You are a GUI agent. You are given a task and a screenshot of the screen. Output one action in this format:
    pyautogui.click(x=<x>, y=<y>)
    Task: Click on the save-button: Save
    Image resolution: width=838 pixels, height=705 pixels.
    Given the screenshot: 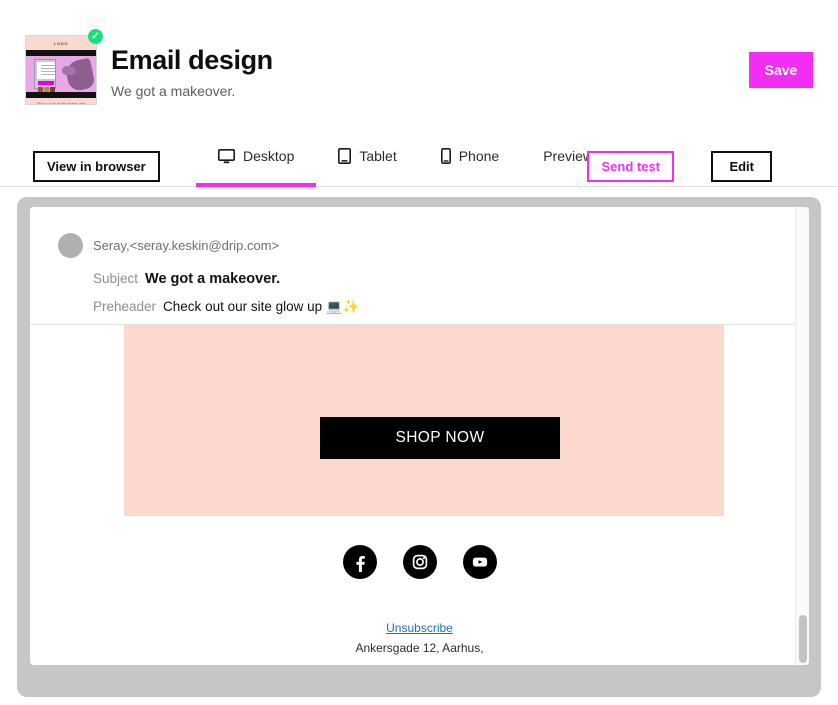 What is the action you would take?
    pyautogui.click(x=781, y=70)
    